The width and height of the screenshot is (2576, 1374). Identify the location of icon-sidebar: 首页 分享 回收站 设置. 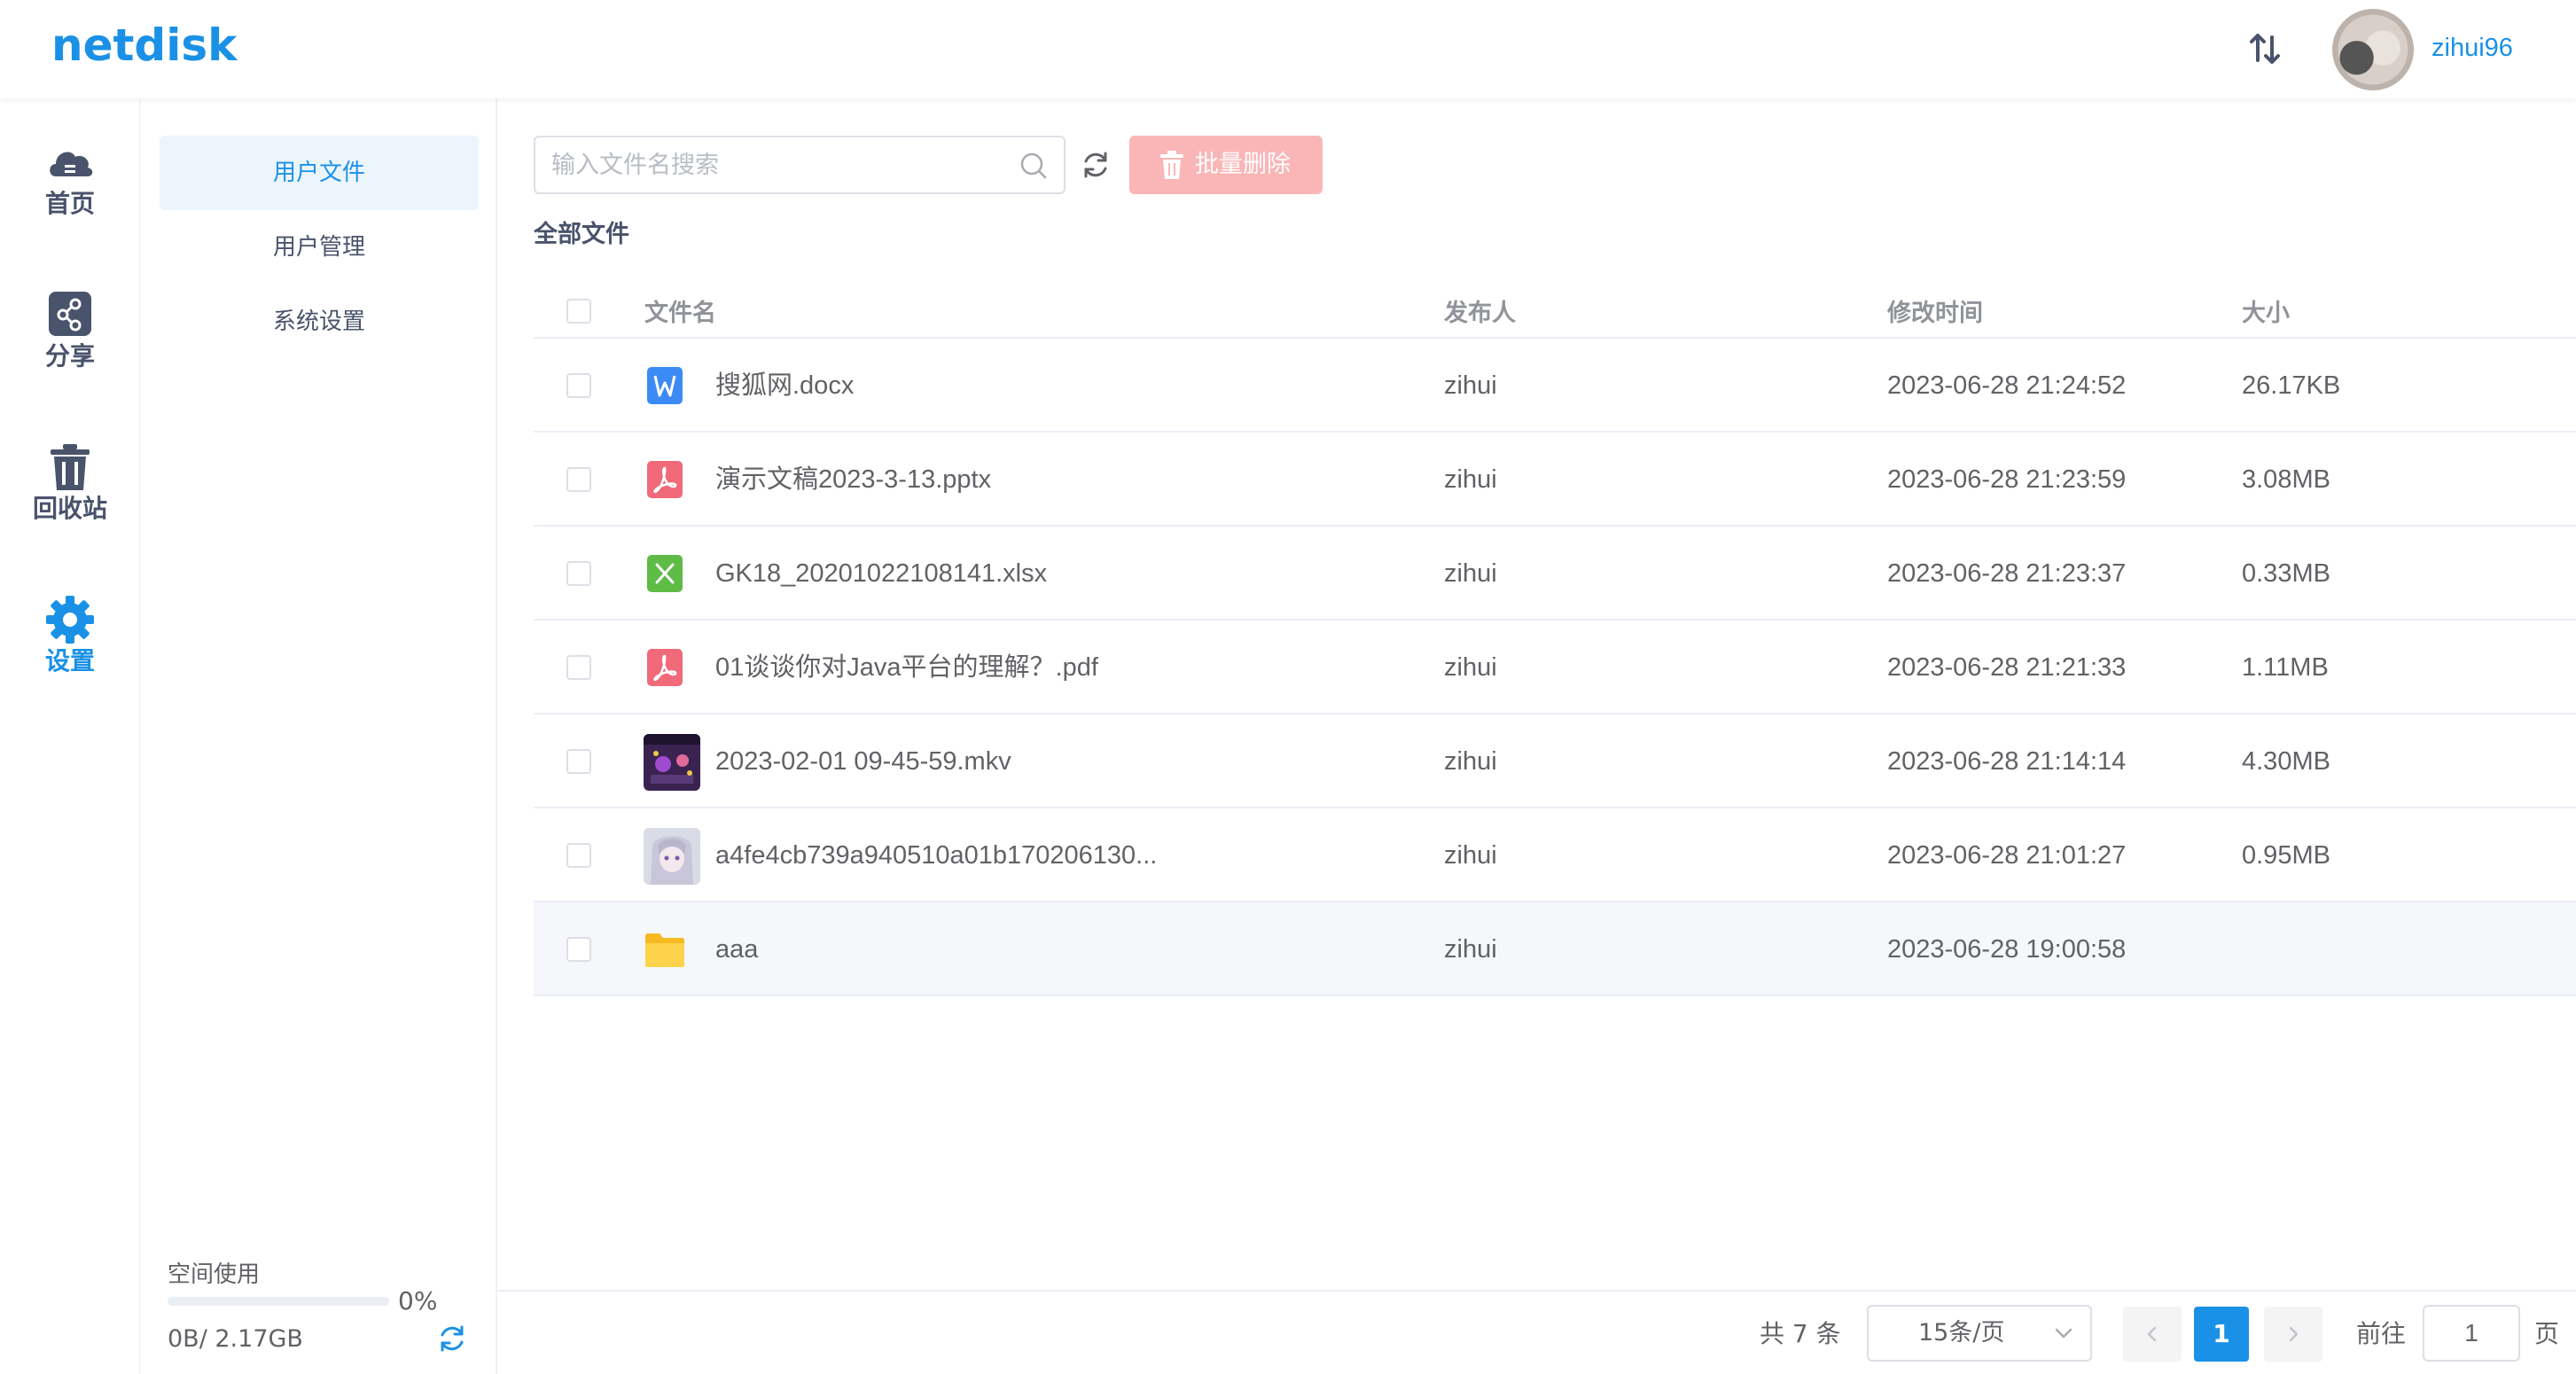
(70, 736).